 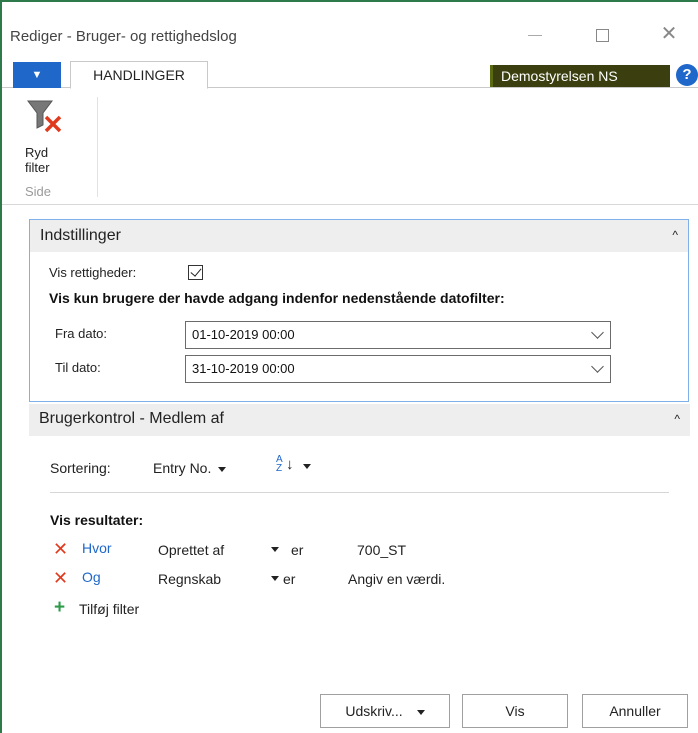 I want to click on ribbon-group-label: Side, so click(x=38, y=191).